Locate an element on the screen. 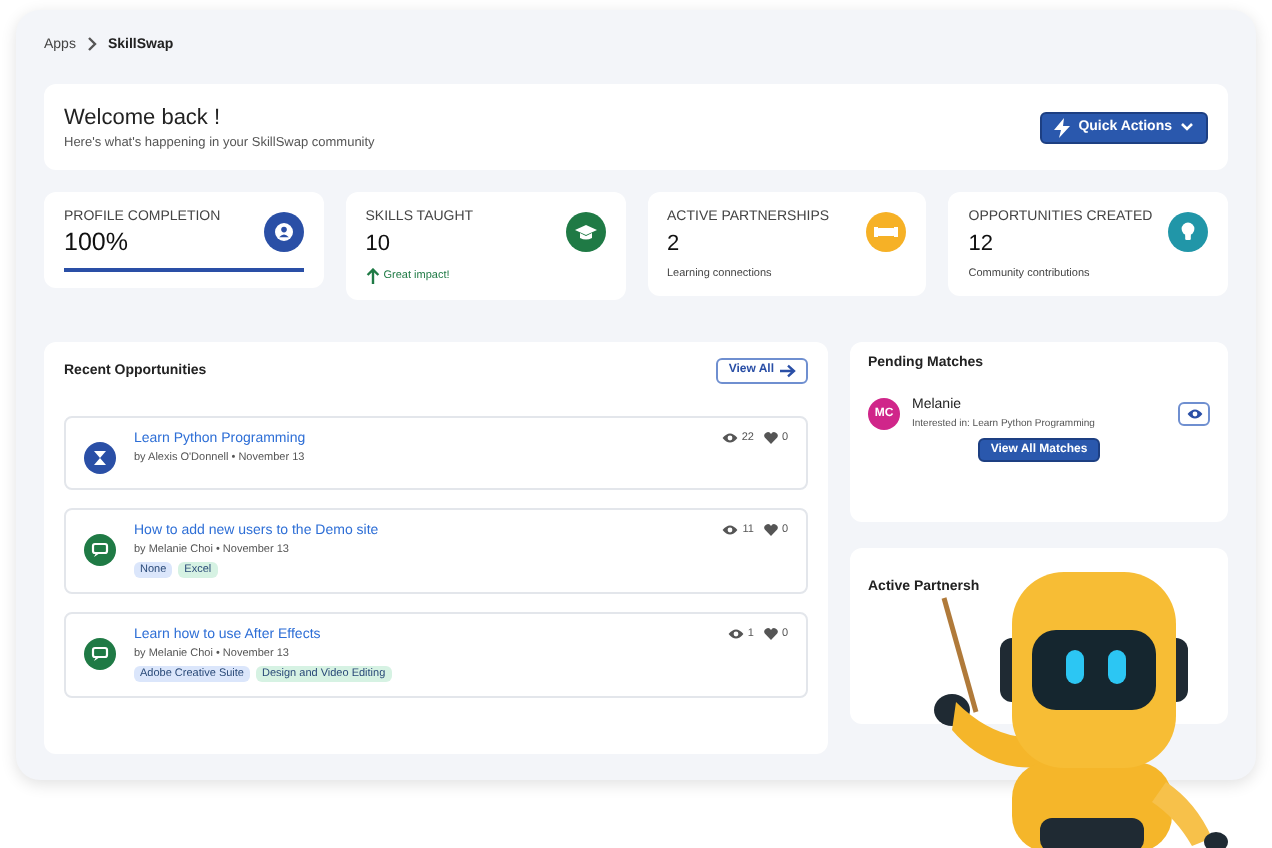 This screenshot has height=848, width=1272. stat-value: 12 is located at coordinates (981, 243).